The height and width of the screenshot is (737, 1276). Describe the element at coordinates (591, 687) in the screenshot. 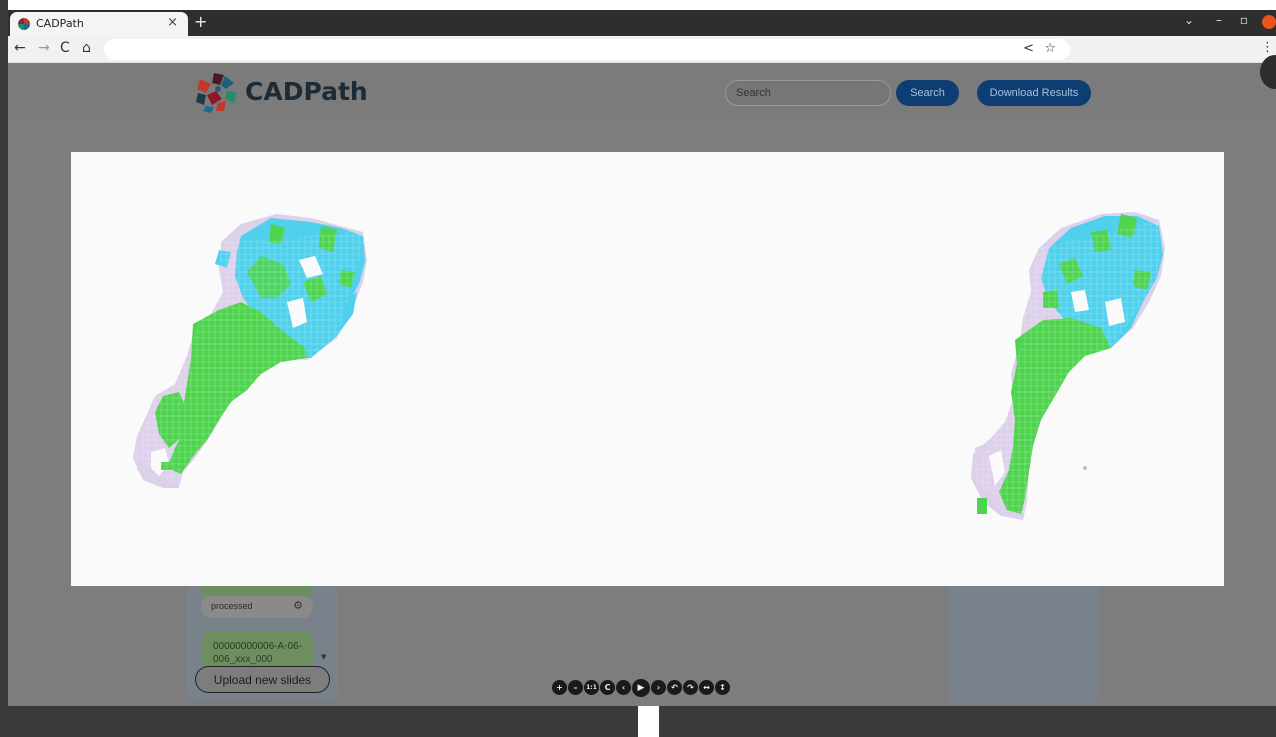

I see `actual-size-icon: 1:1` at that location.